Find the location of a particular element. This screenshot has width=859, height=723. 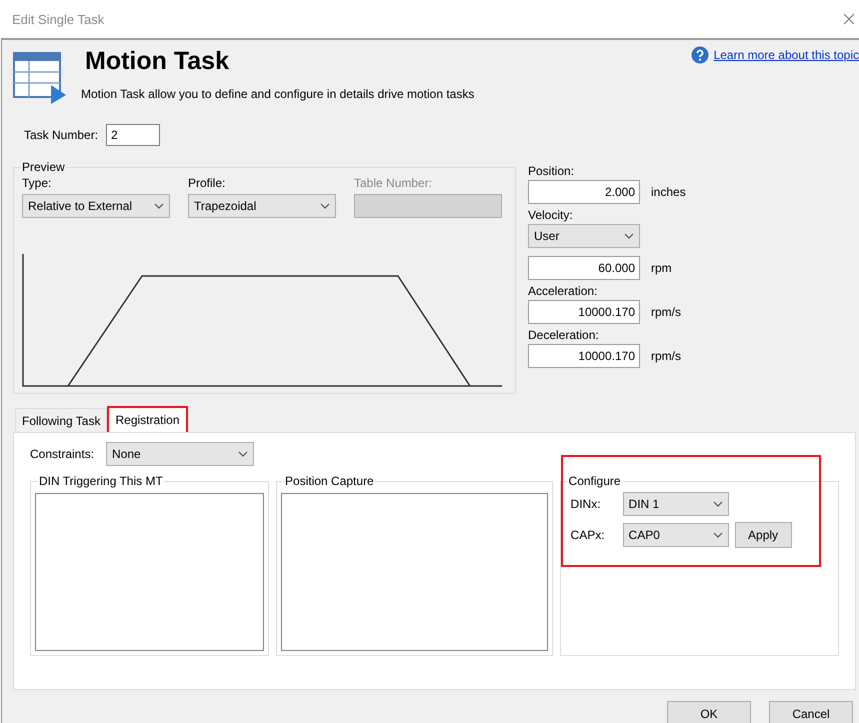

number-field: 60.000 is located at coordinates (584, 268).